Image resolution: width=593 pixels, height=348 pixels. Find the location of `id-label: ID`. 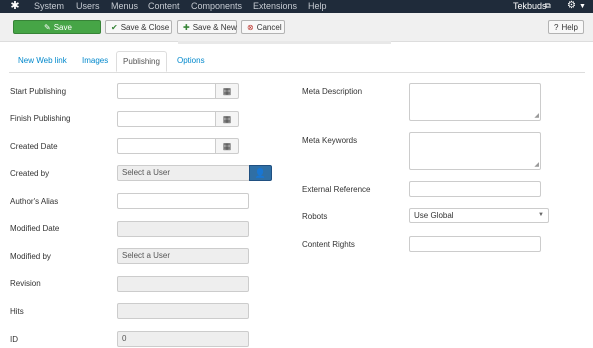

id-label: ID is located at coordinates (14, 339).